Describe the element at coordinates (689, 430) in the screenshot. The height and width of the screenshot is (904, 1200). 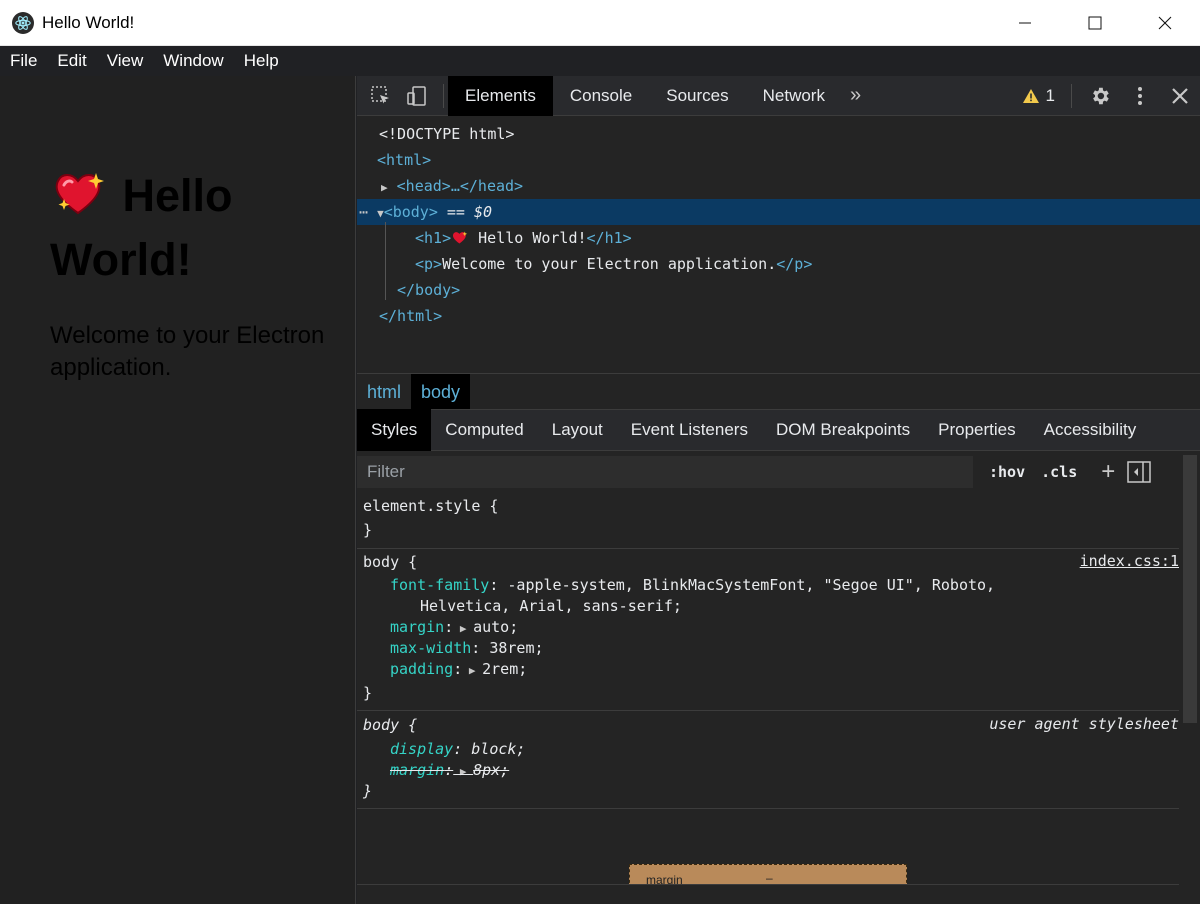
I see `subtab-event-listeners: Event Listeners` at that location.